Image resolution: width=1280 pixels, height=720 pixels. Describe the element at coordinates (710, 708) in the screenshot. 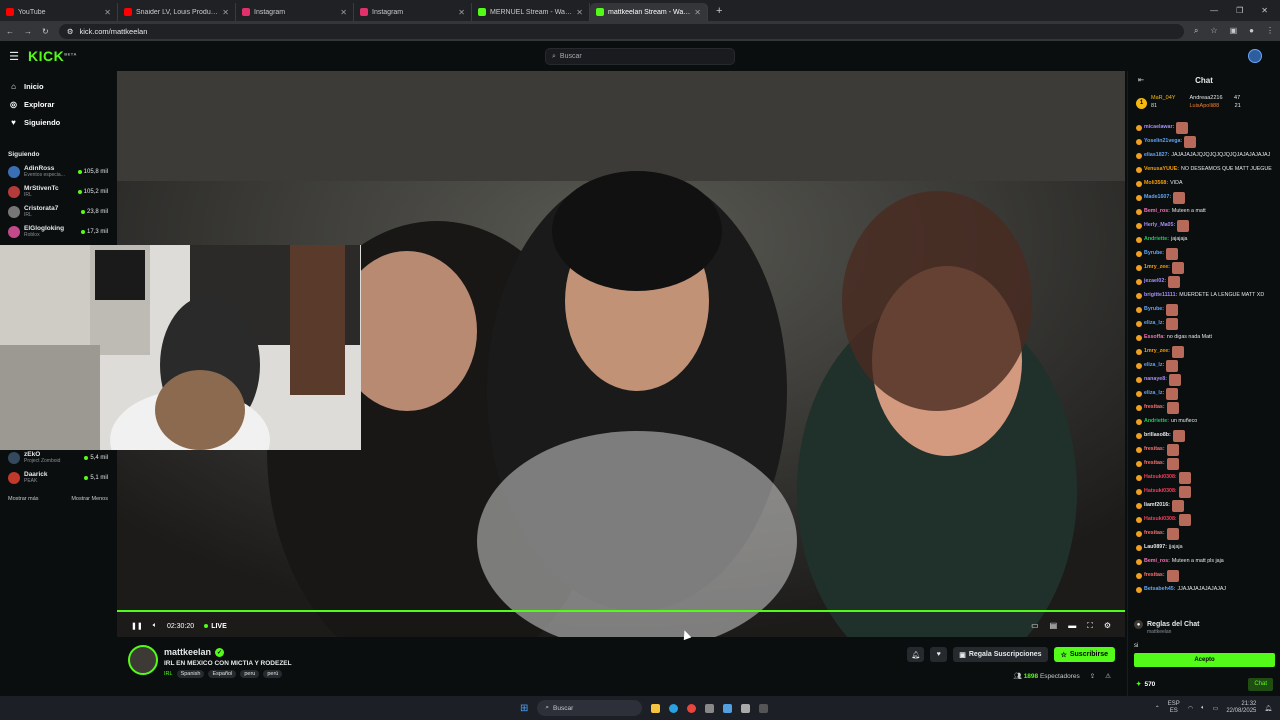

I see `settings-gear-icon` at that location.